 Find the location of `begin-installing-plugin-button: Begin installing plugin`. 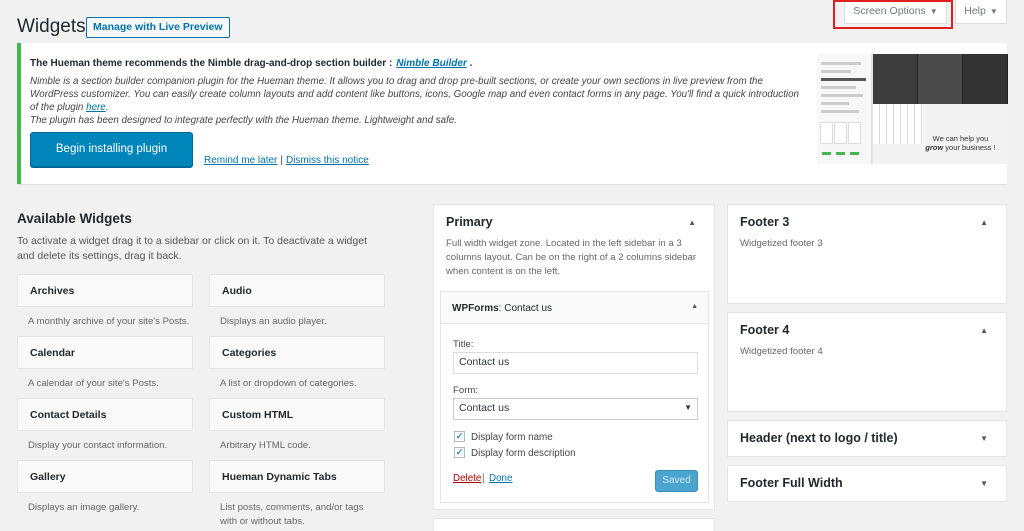

begin-installing-plugin-button: Begin installing plugin is located at coordinates (111, 149).